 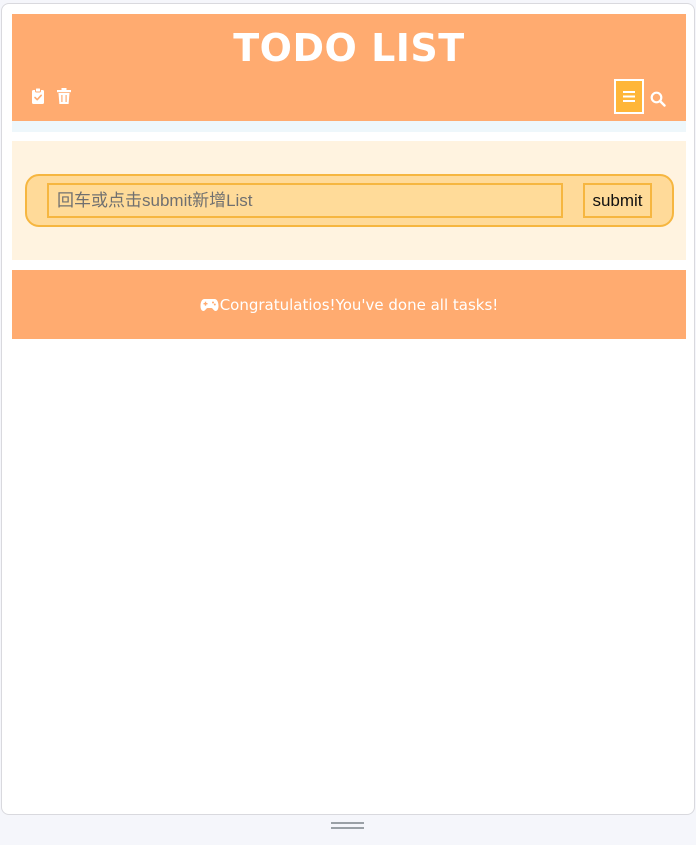 I want to click on input-panel: submit, so click(x=349, y=200).